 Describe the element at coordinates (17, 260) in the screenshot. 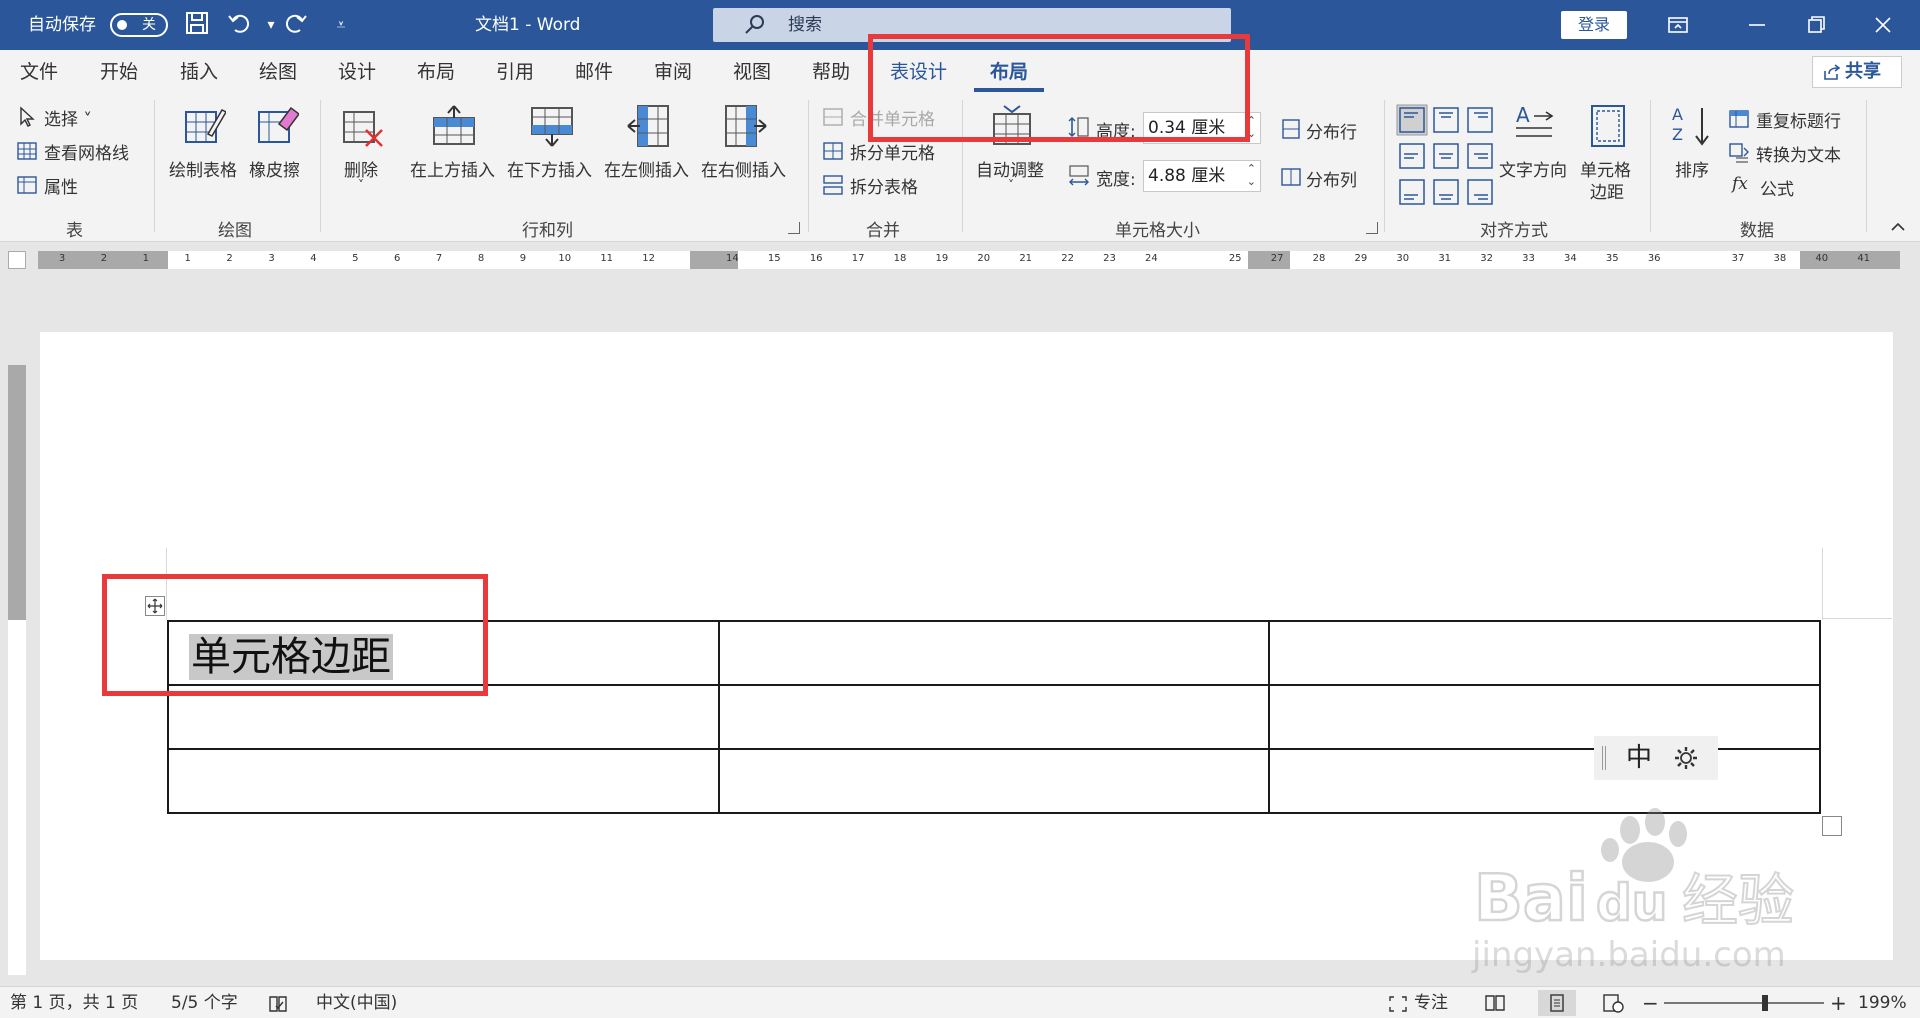

I see `tab-selector-icon` at that location.